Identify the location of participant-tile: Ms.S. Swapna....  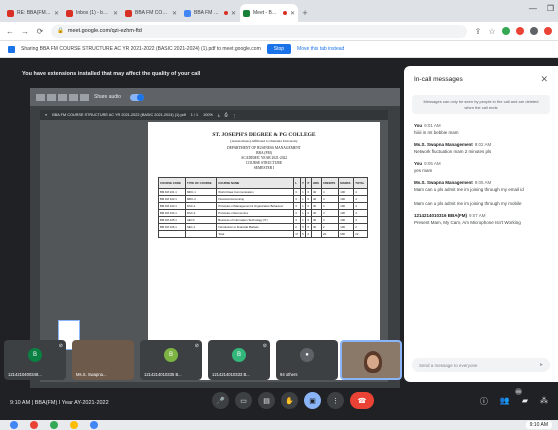
(103, 360).